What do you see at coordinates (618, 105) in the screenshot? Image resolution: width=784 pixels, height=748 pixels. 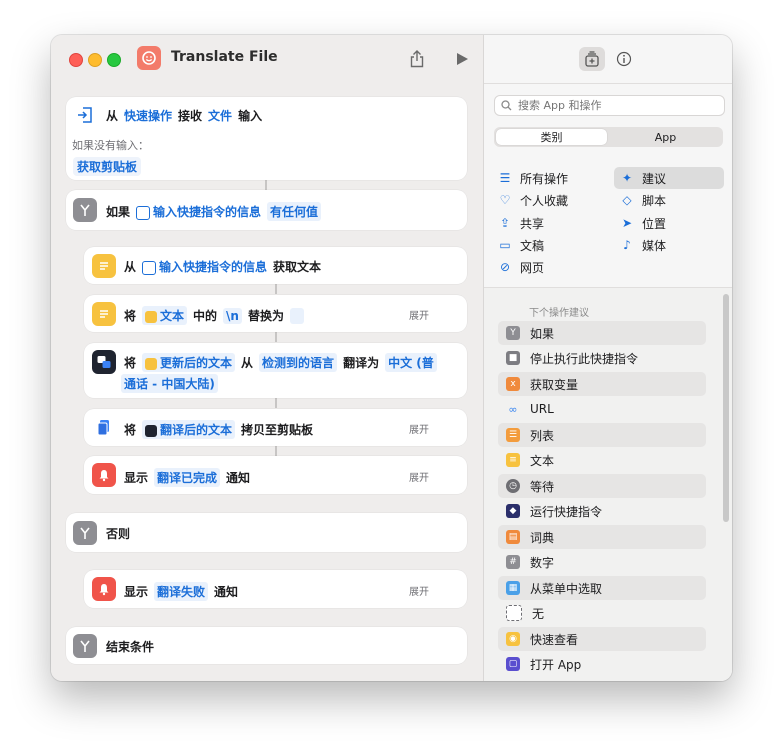 I see `search-input` at bounding box center [618, 105].